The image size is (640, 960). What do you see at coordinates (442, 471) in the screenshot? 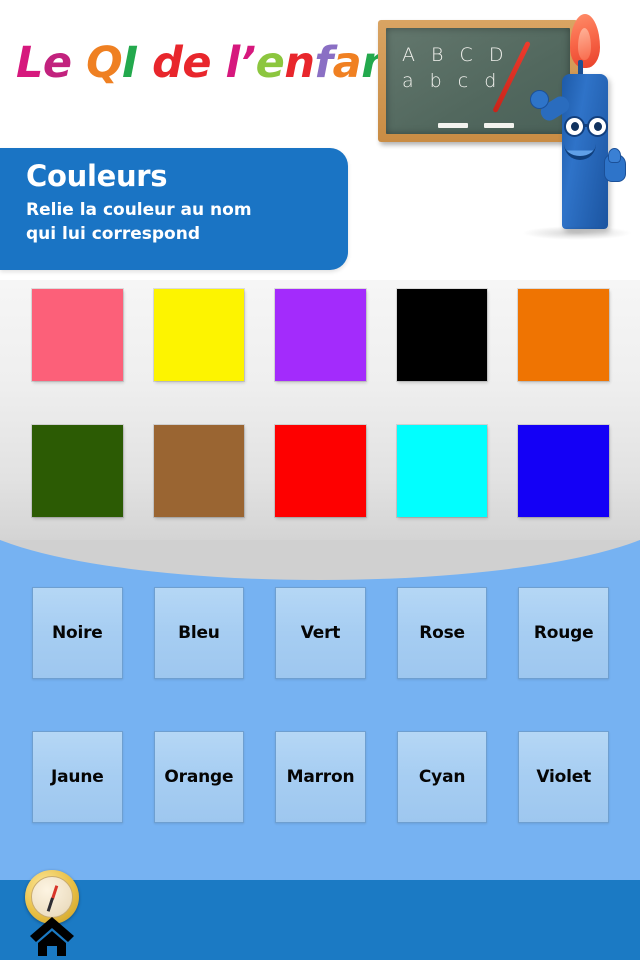
I see `cyan-swatch` at bounding box center [442, 471].